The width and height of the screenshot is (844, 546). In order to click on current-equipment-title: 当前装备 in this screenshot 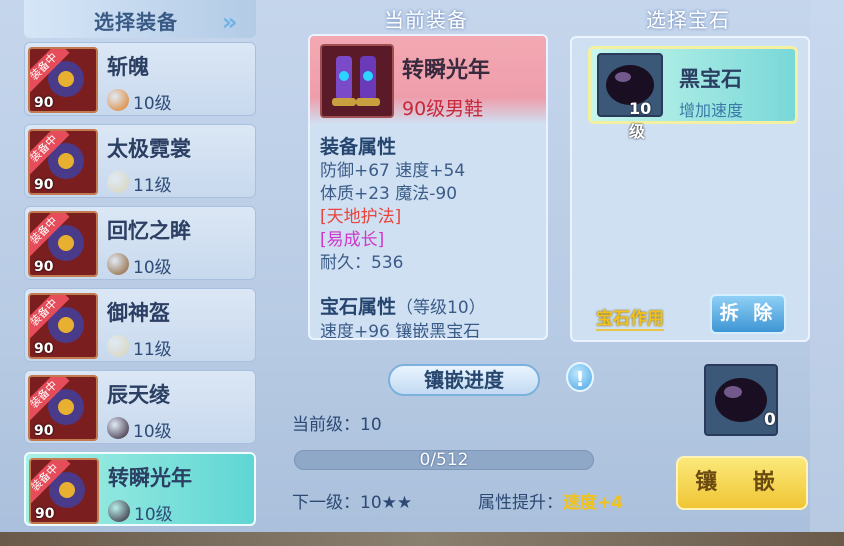, I will do `click(426, 20)`.